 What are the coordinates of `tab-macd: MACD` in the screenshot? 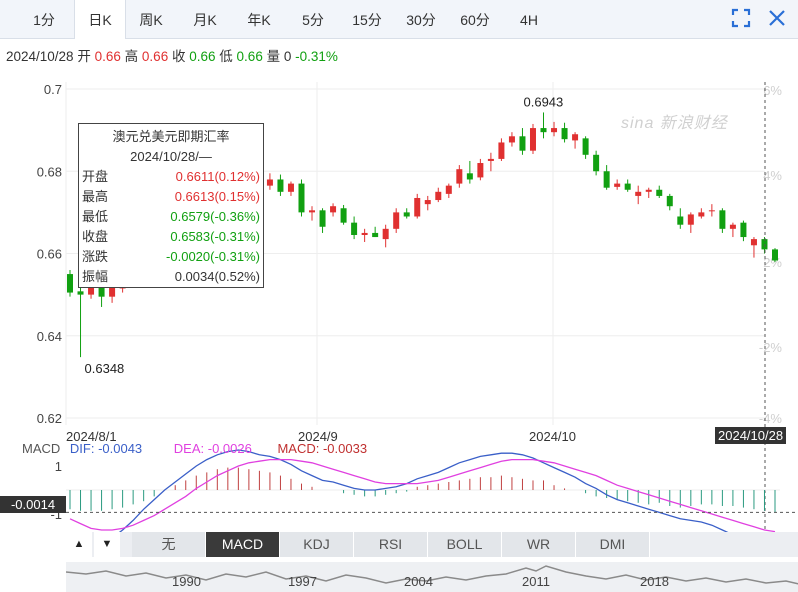 It's located at (243, 544).